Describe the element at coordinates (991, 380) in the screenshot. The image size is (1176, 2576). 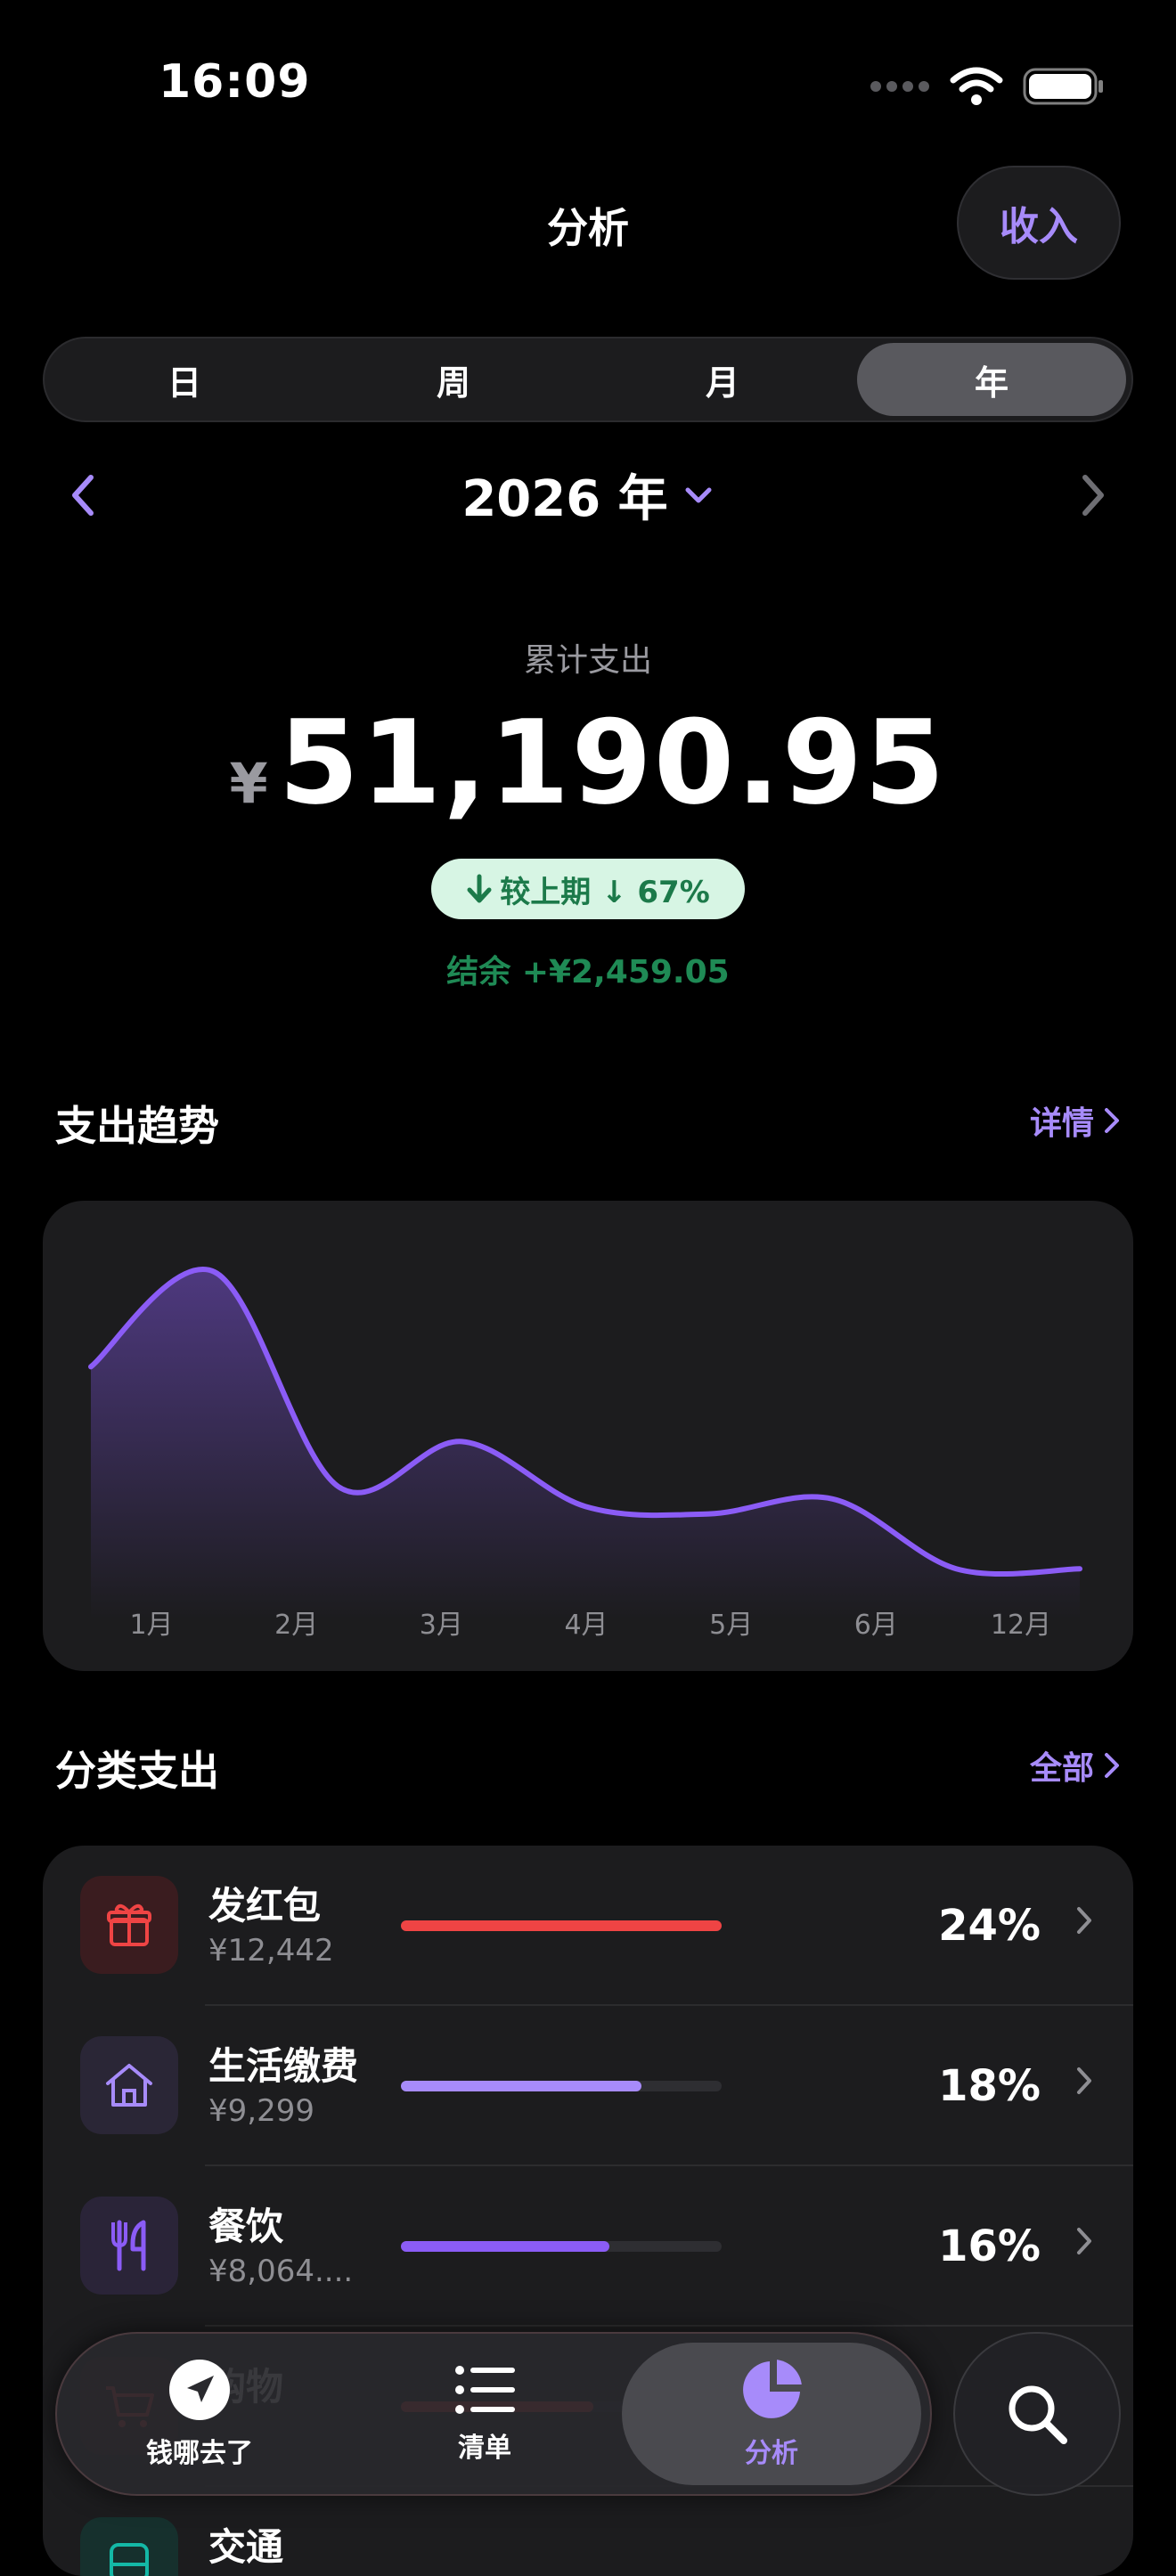
I see `segment-year: 年` at that location.